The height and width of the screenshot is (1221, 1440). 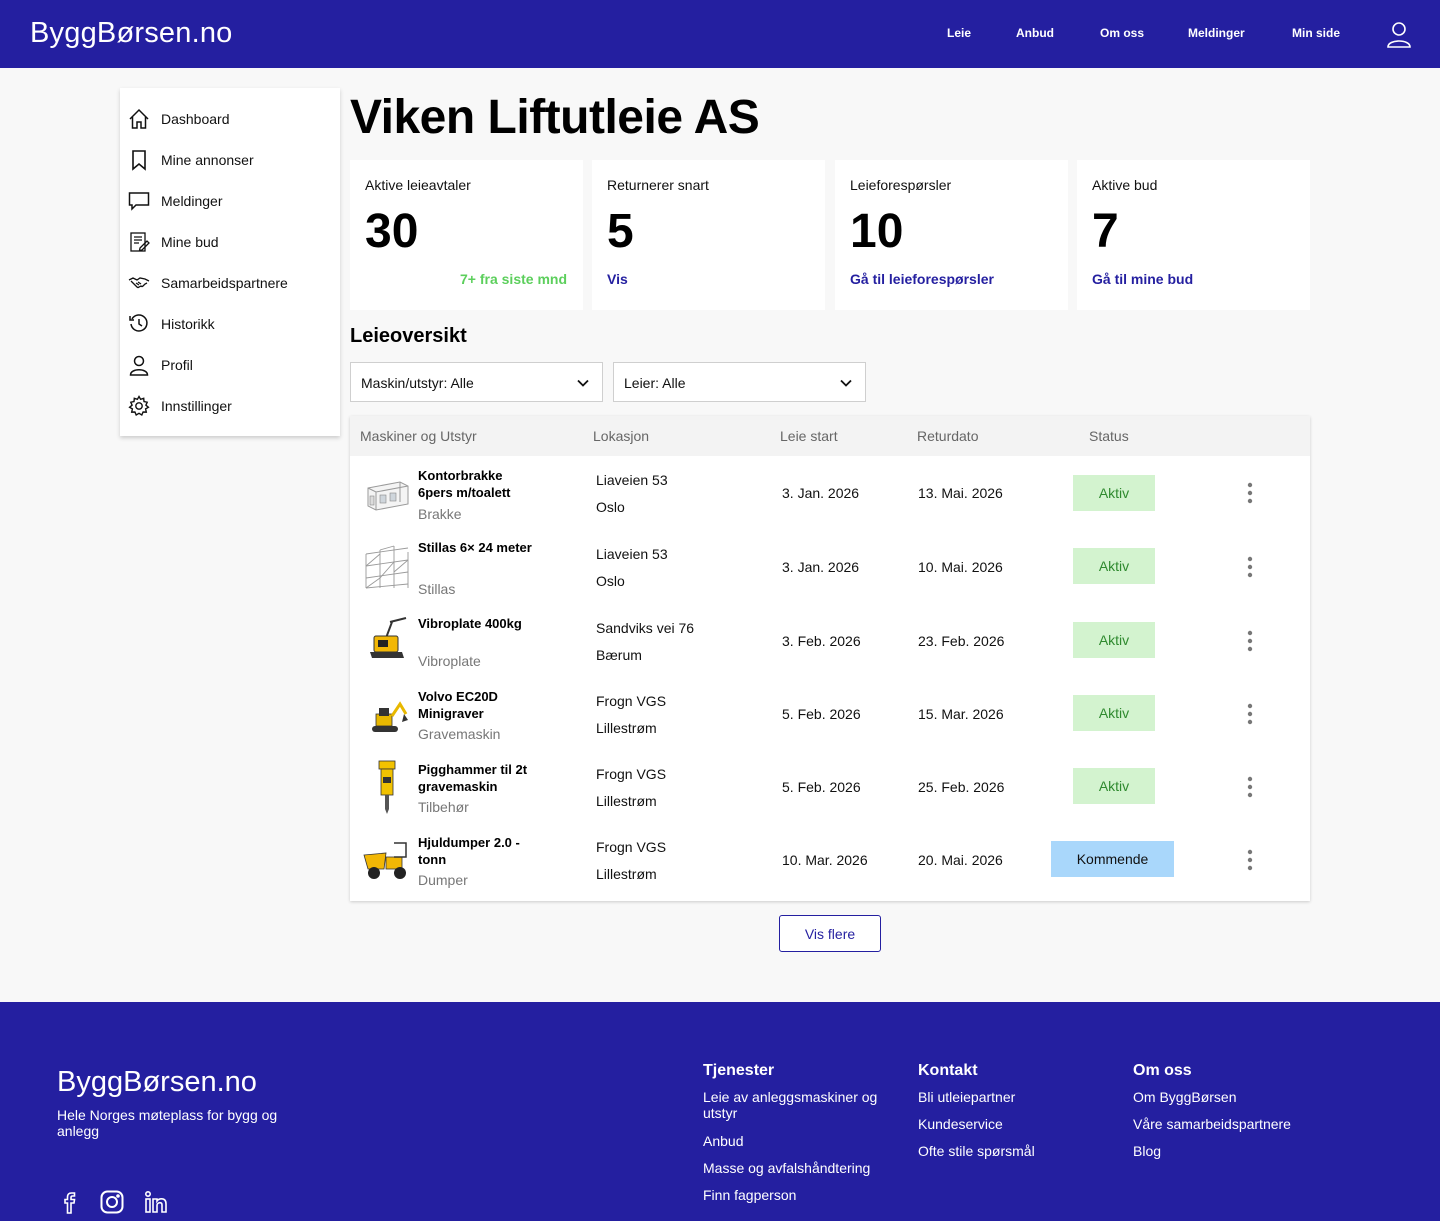 I want to click on stat-card-active-rentals: Aktive leieavtaler 30 7+ fra siste mnd, so click(x=466, y=235).